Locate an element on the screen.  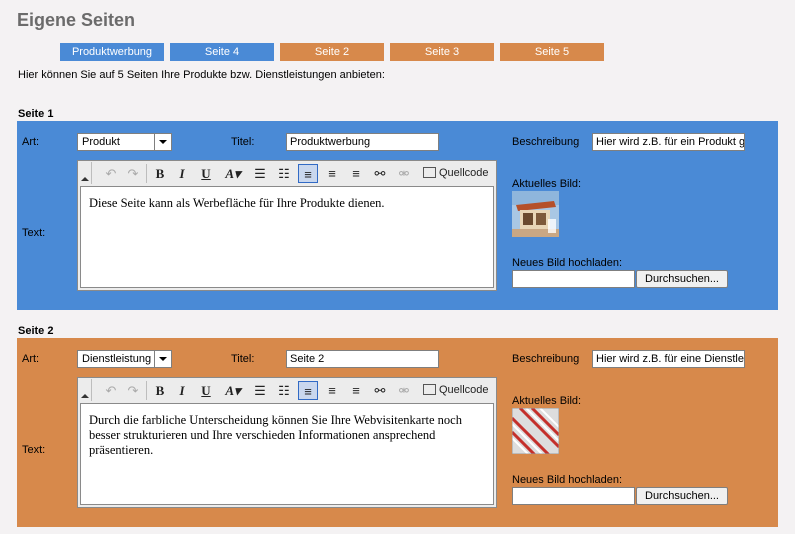
art-select: Produkt is located at coordinates (124, 142).